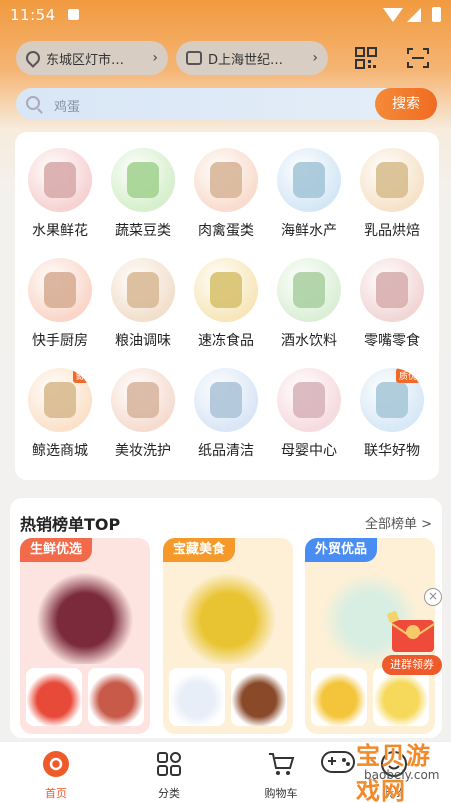 The height and width of the screenshot is (803, 451). I want to click on signal-icon, so click(414, 15).